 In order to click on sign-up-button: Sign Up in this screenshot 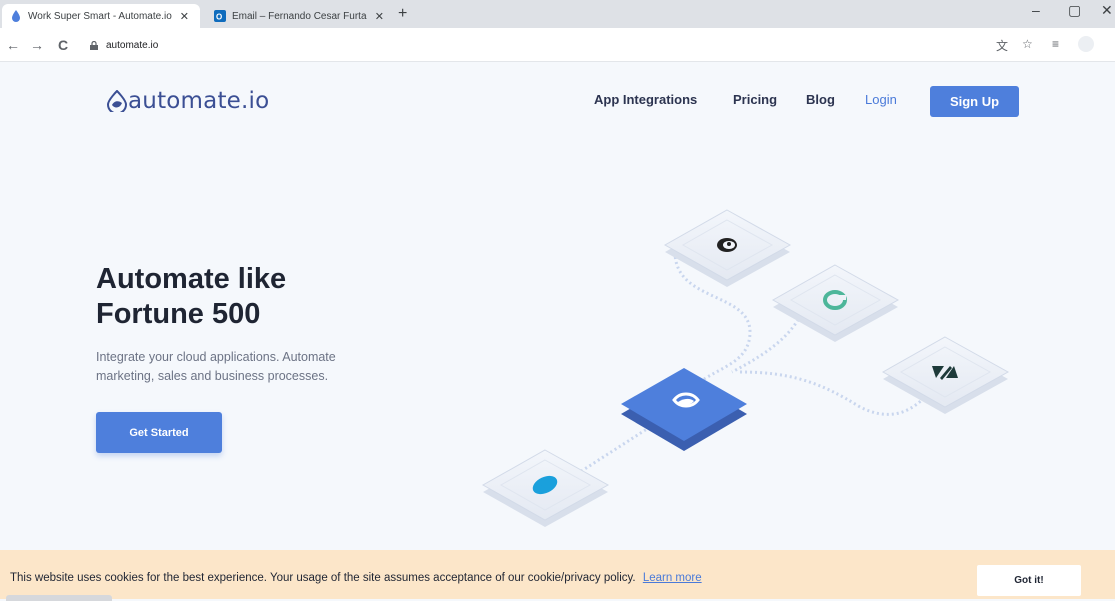, I will do `click(974, 101)`.